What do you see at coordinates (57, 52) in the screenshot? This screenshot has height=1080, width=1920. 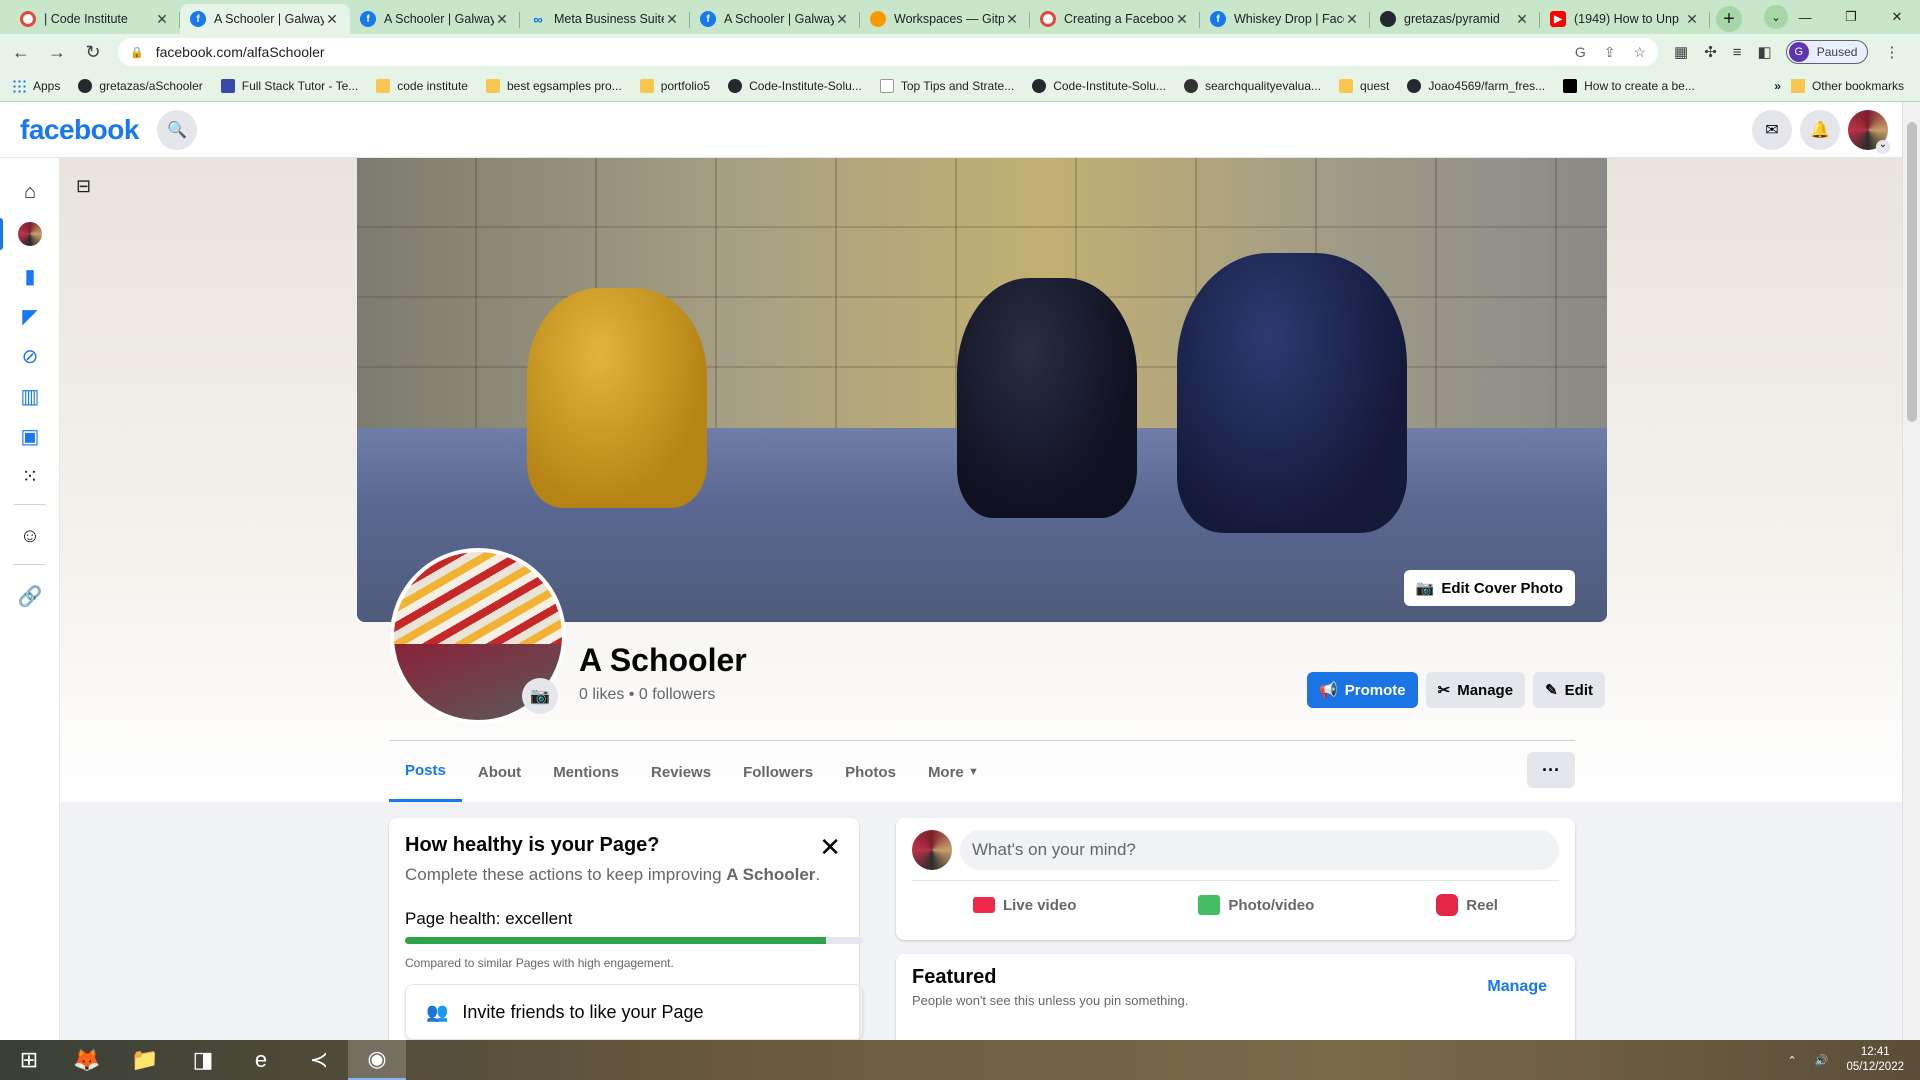 I see `forward-icon: →` at bounding box center [57, 52].